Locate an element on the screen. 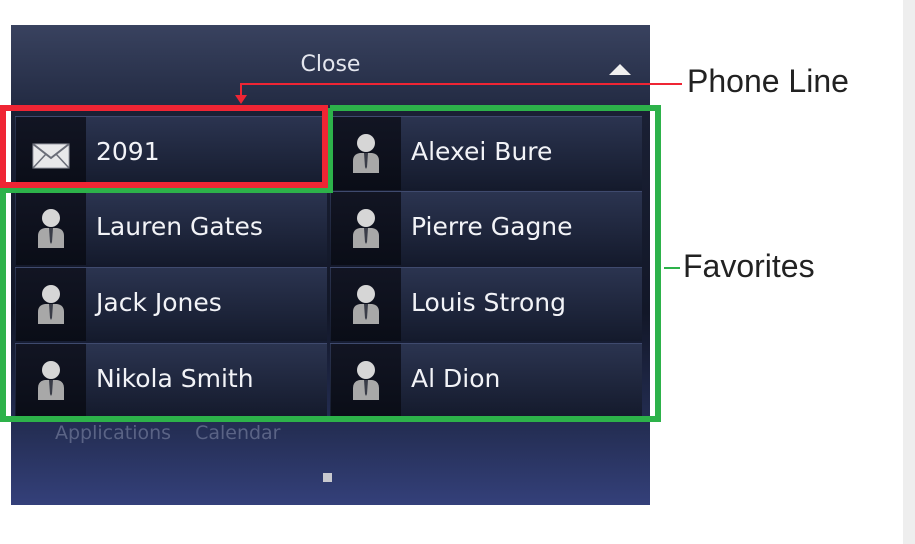 This screenshot has width=915, height=544. scrollbar is located at coordinates (909, 272).